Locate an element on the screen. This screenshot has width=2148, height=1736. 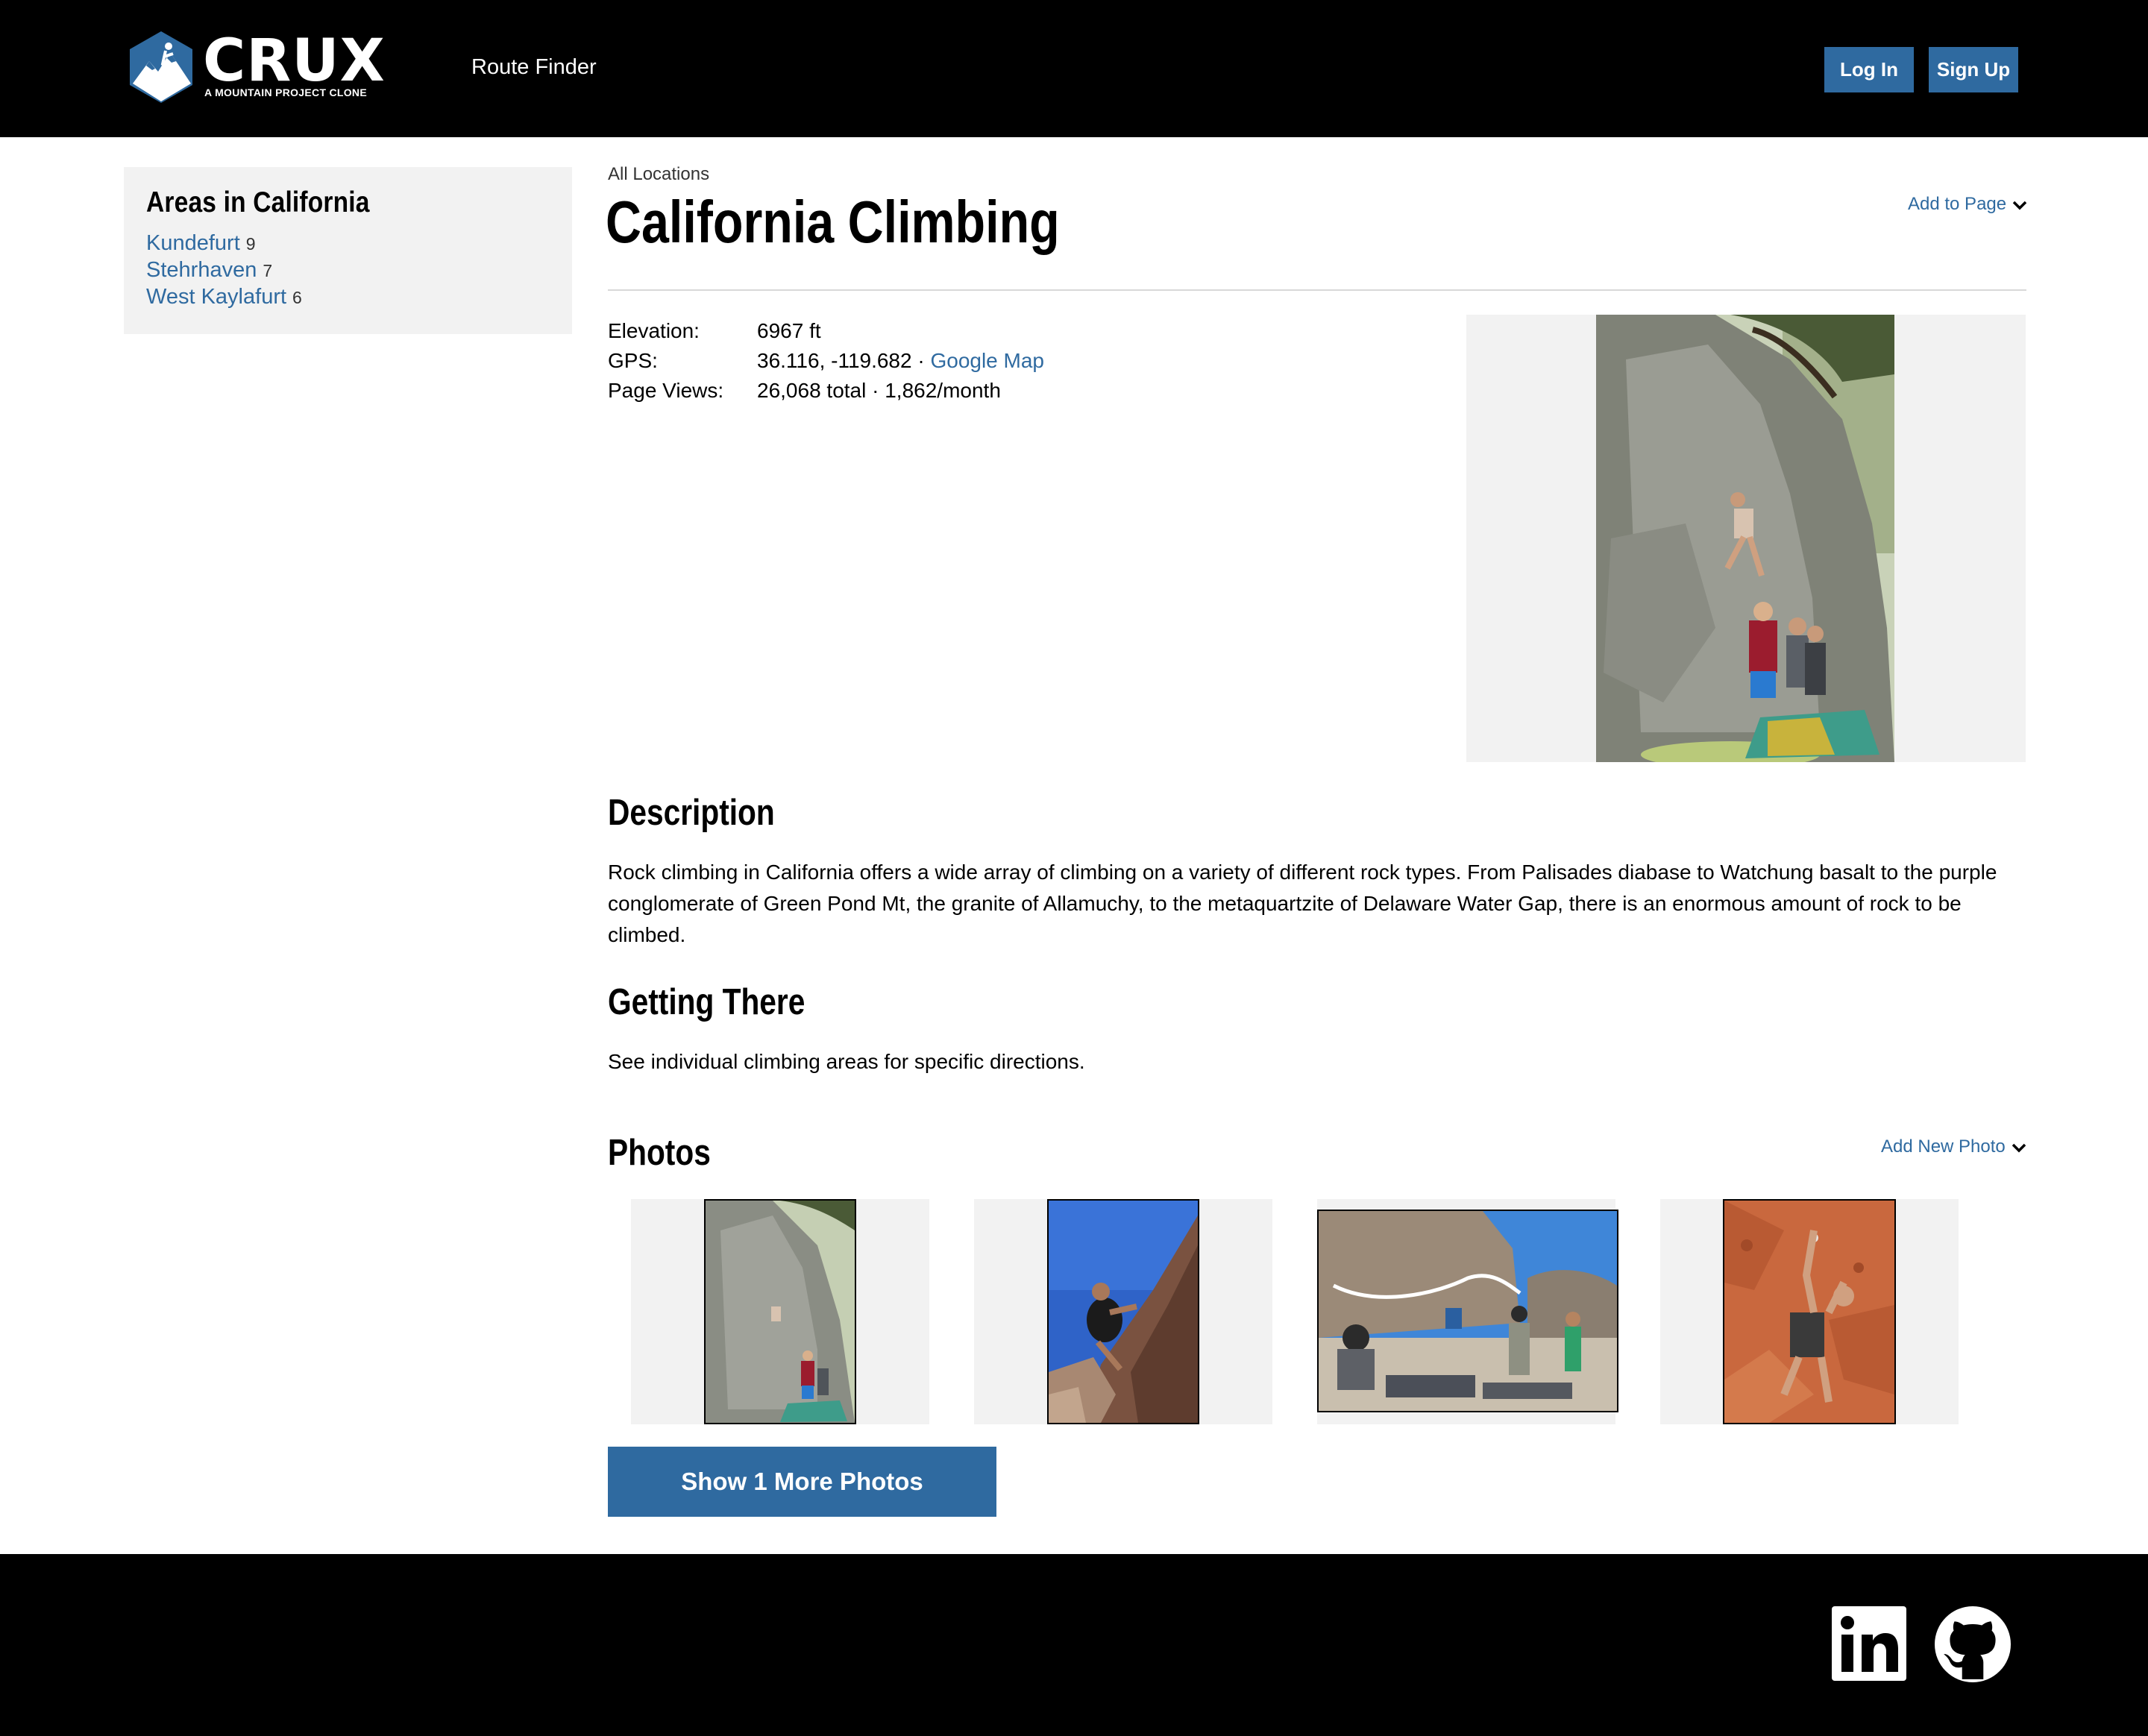
boulder-climbers-thumbnail is located at coordinates (780, 1312).